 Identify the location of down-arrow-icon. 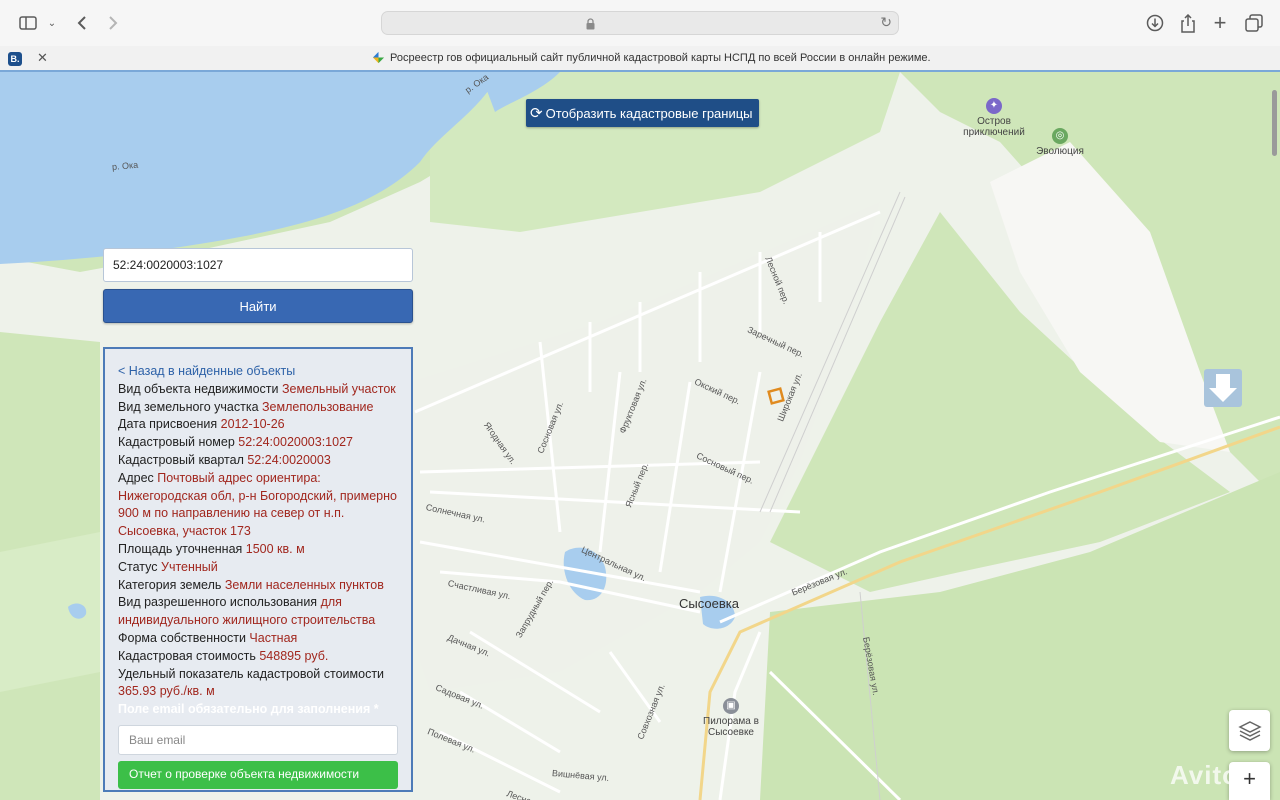
(1223, 388).